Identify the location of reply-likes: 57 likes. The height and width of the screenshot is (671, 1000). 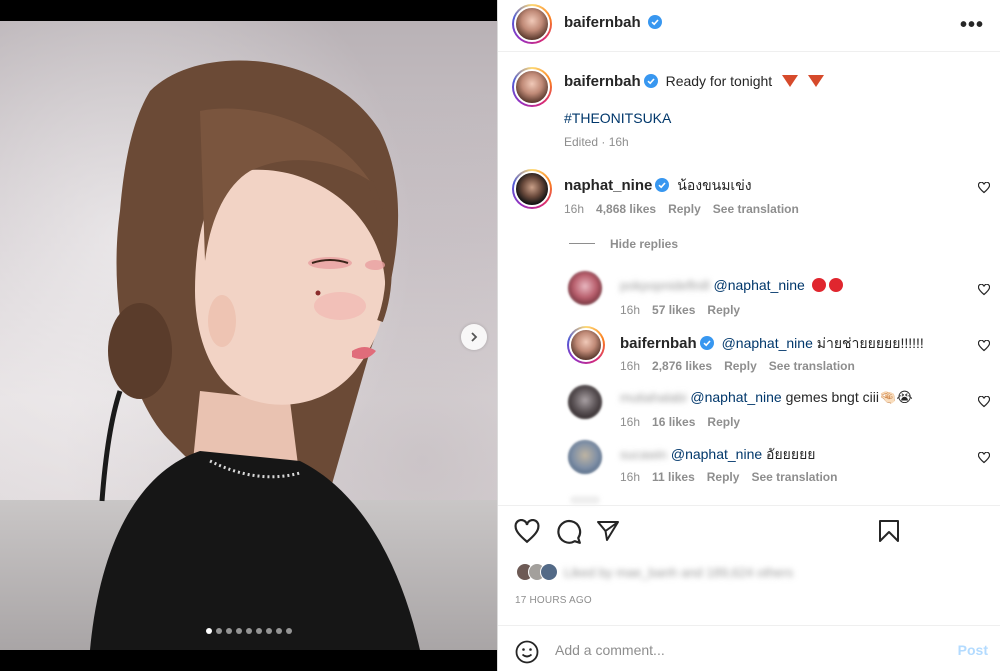
(673, 310).